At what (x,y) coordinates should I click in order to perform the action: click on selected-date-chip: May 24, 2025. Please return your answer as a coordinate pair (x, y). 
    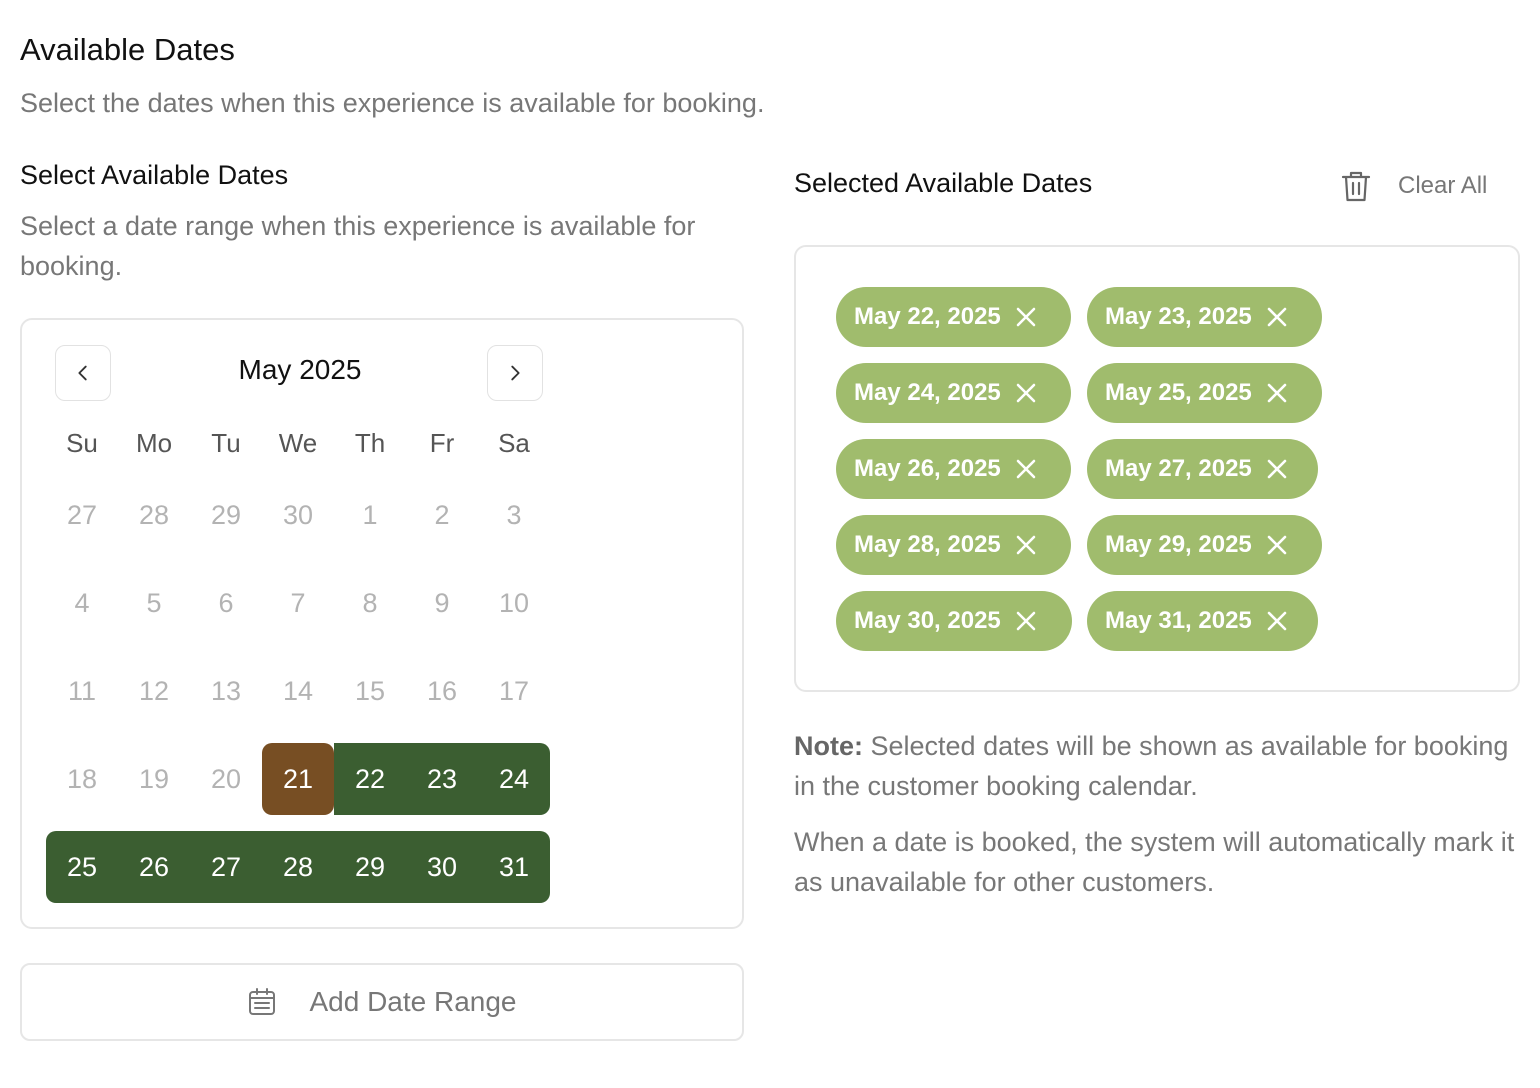
    Looking at the image, I should click on (953, 393).